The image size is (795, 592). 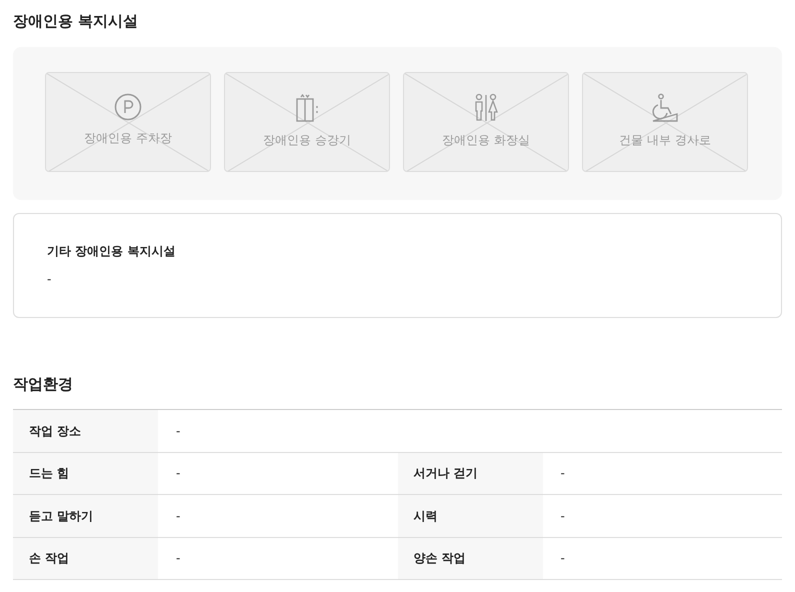 What do you see at coordinates (128, 138) in the screenshot?
I see `facility-label: 장애인용 주차장` at bounding box center [128, 138].